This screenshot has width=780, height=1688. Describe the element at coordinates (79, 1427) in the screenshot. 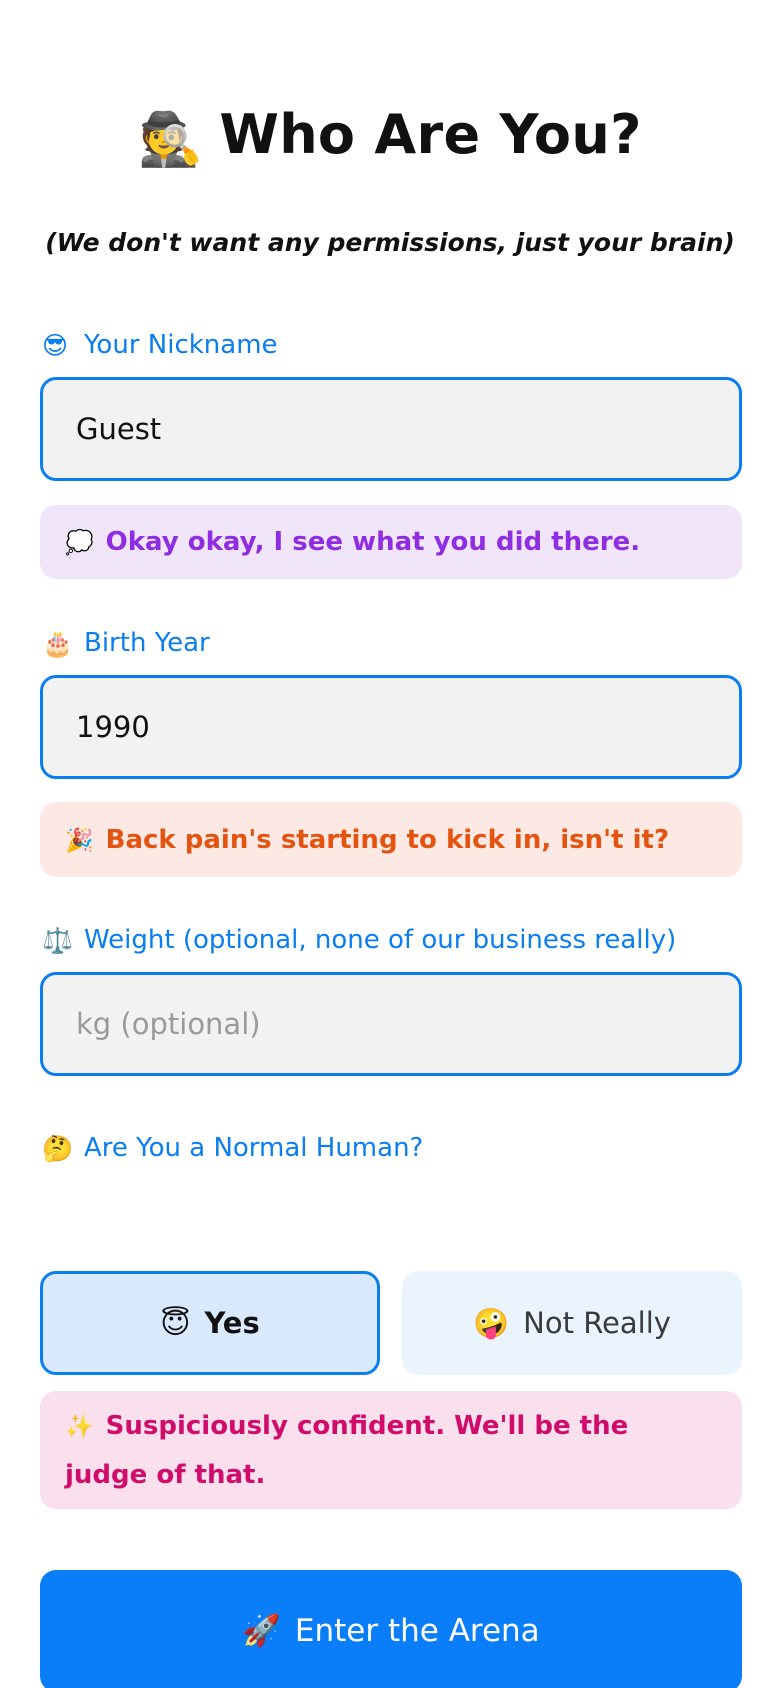

I see `sparkles-icon: ✨` at that location.